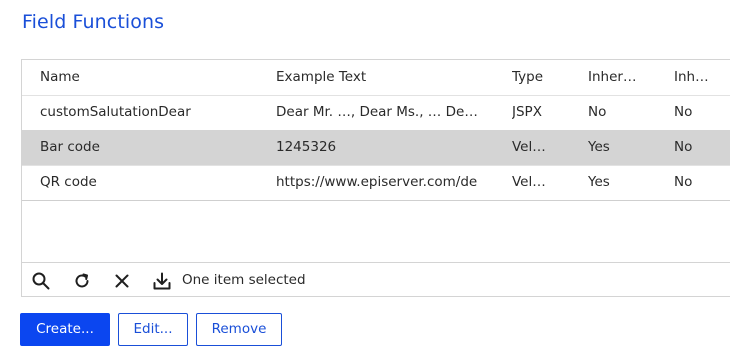  Describe the element at coordinates (306, 147) in the screenshot. I see `cell-example-text: 1245326` at that location.